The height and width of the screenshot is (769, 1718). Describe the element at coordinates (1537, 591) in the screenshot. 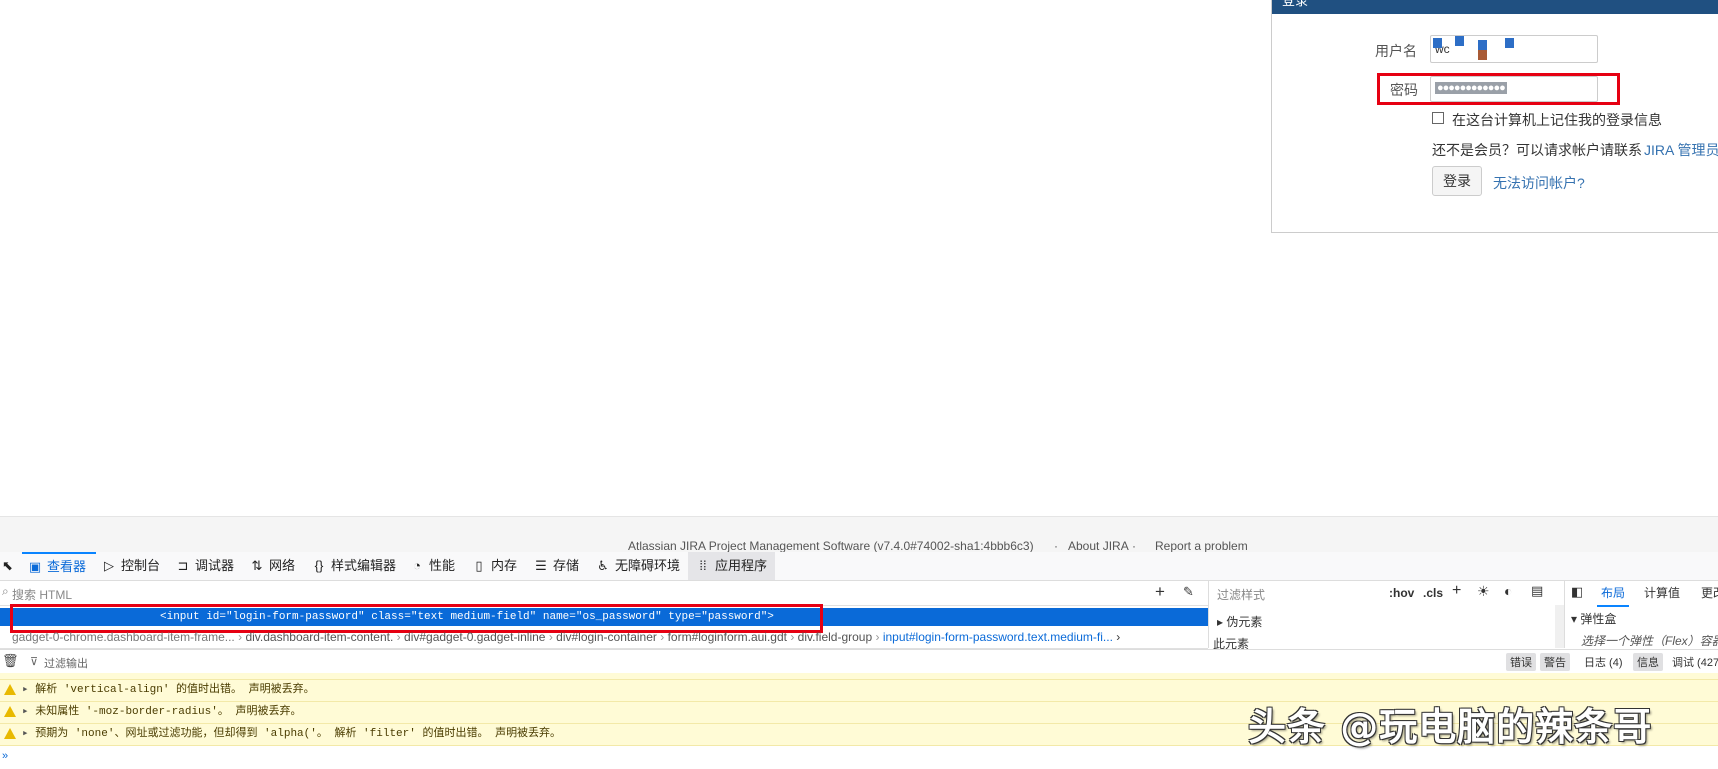

I see `print-media-icon: ▤` at that location.